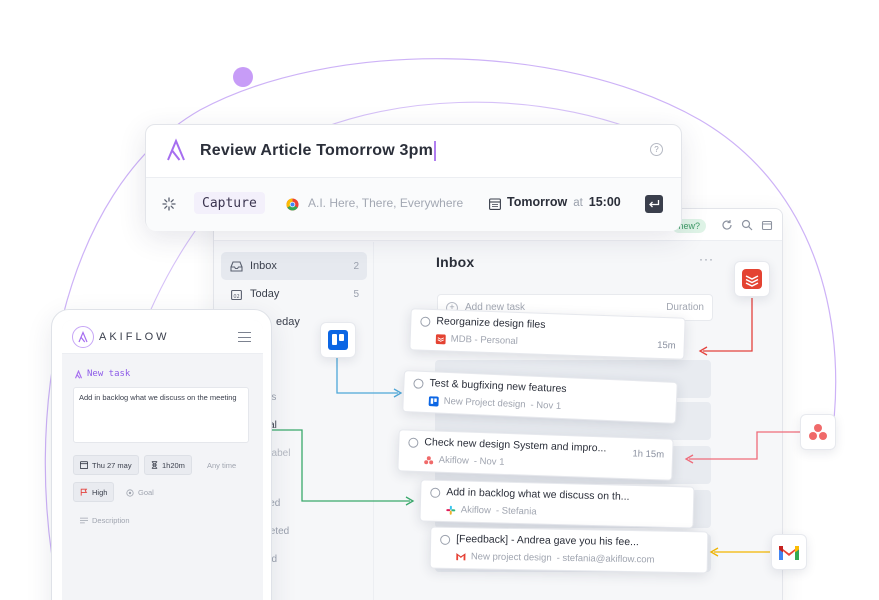 The height and width of the screenshot is (600, 879). What do you see at coordinates (168, 465) in the screenshot?
I see `mobile-duration-chip: 1h20m` at bounding box center [168, 465].